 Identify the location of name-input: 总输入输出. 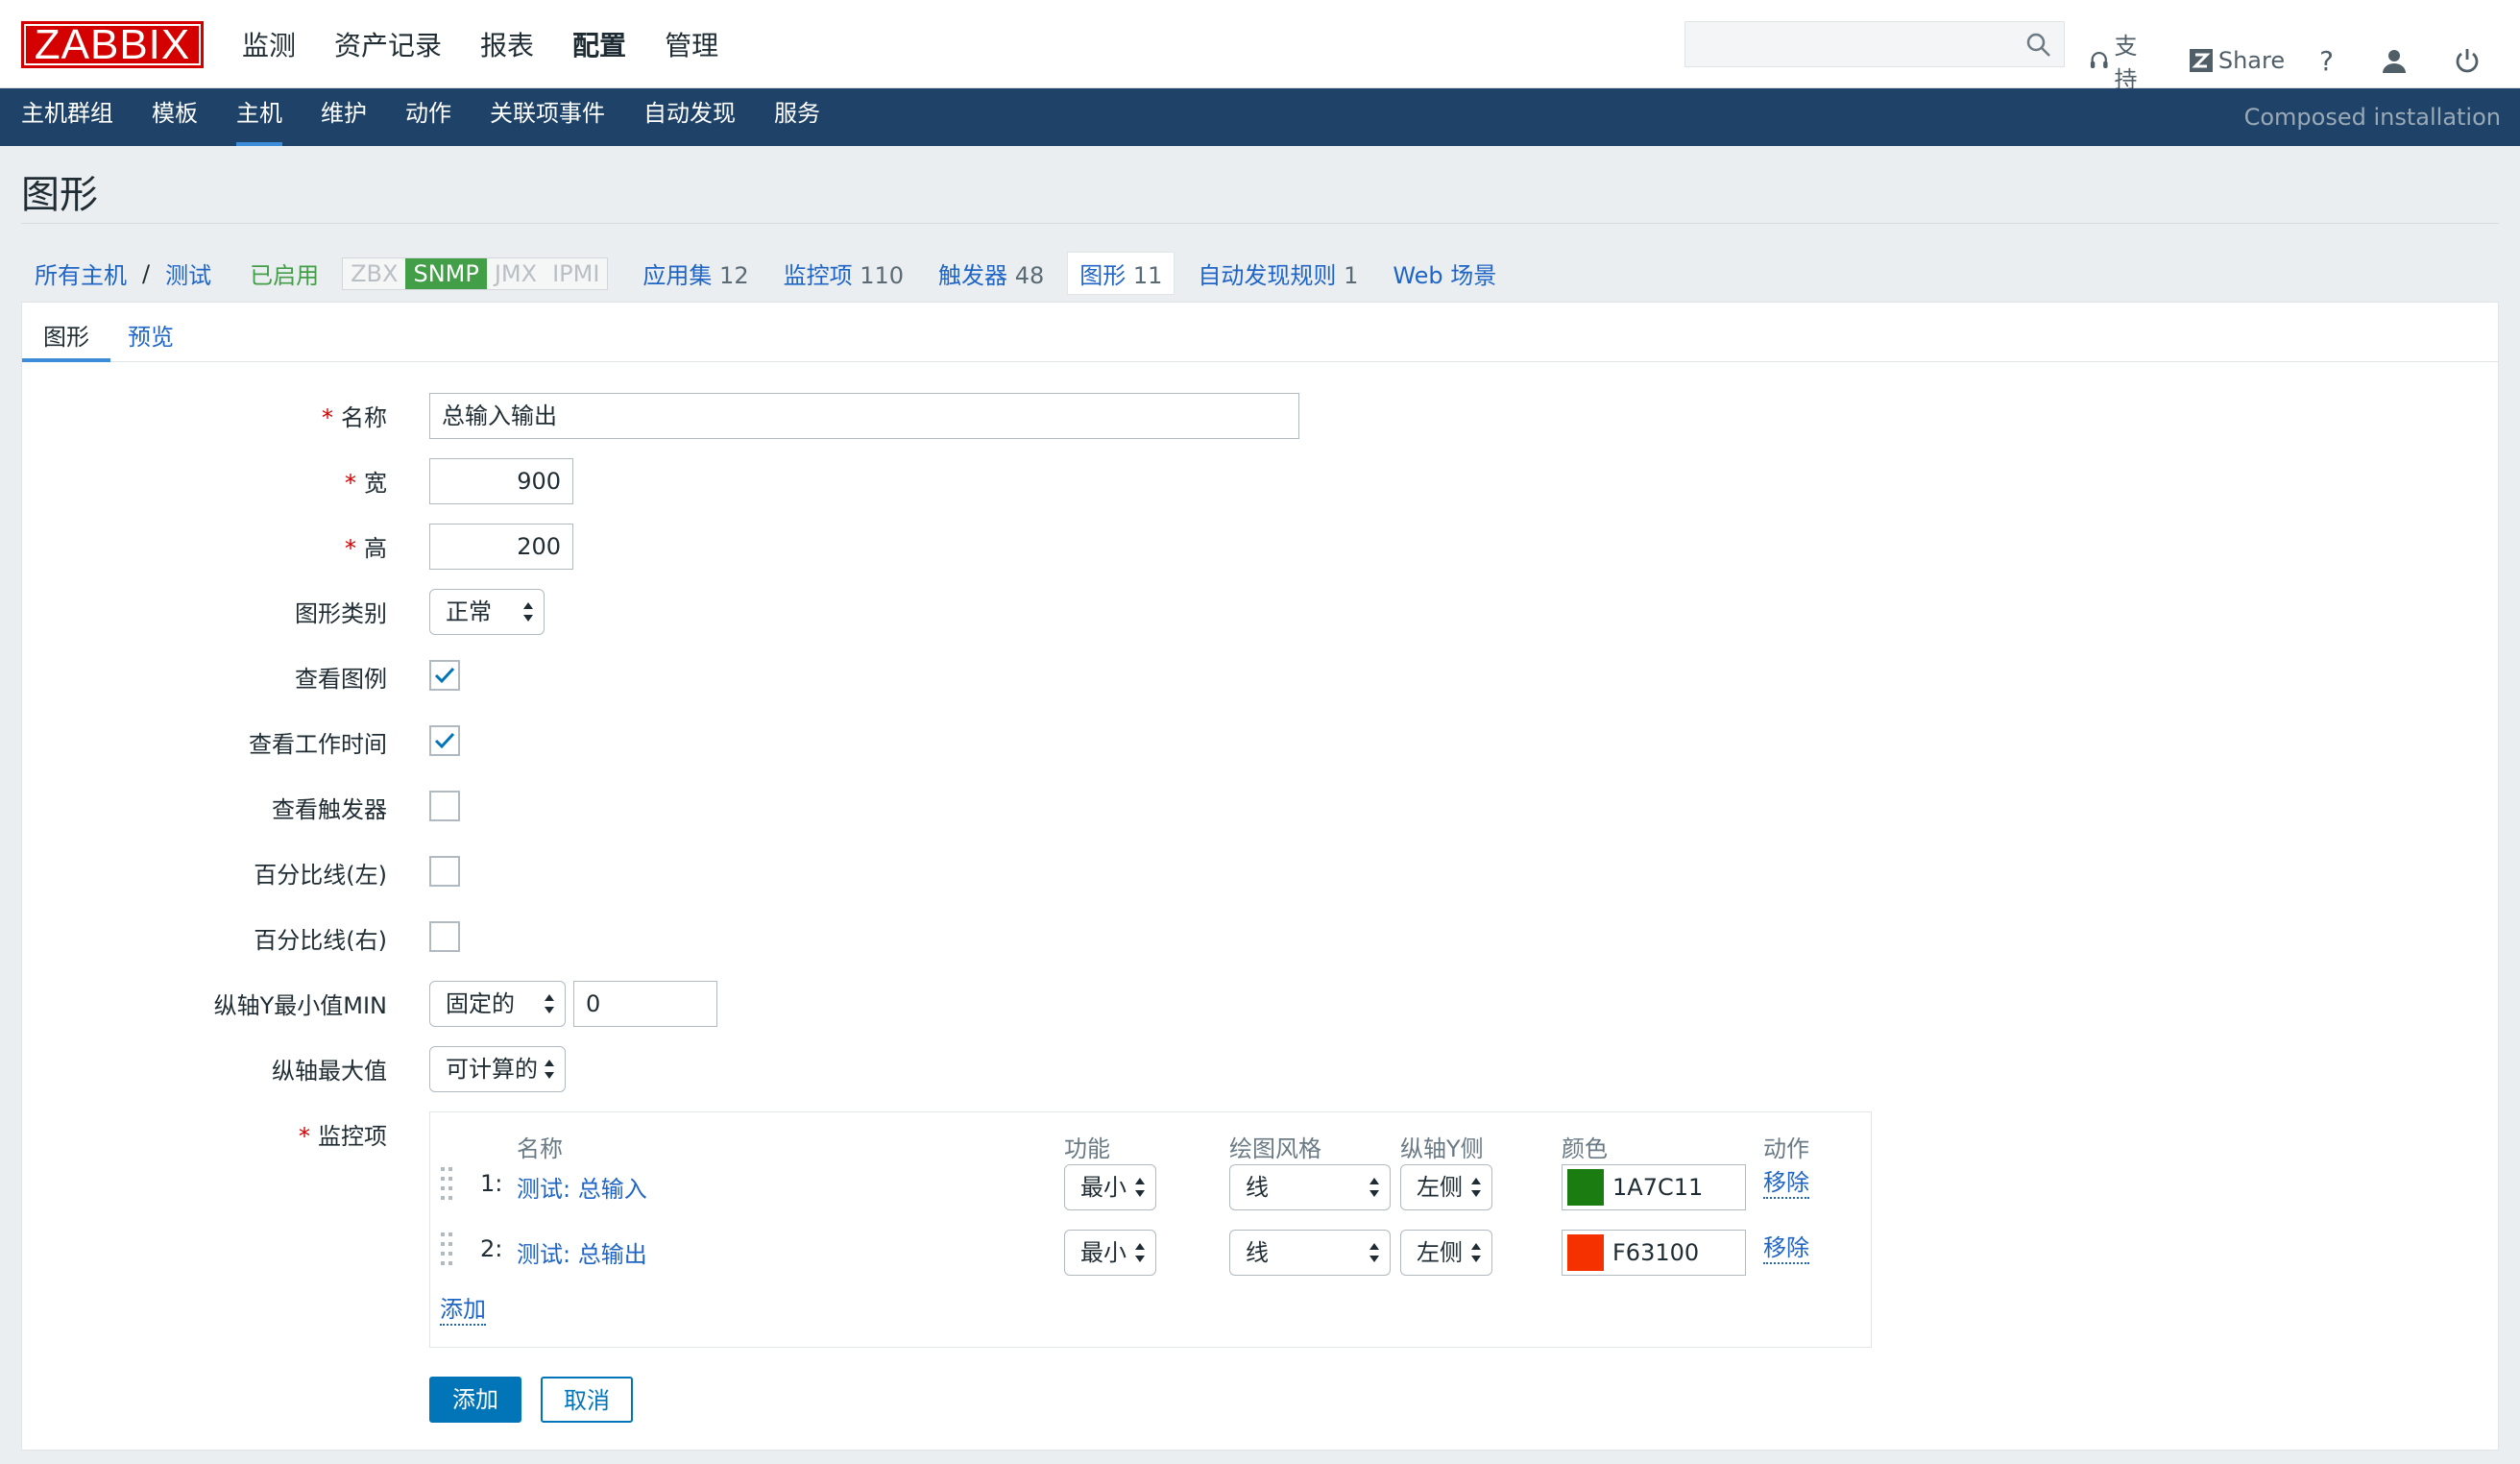
(864, 416).